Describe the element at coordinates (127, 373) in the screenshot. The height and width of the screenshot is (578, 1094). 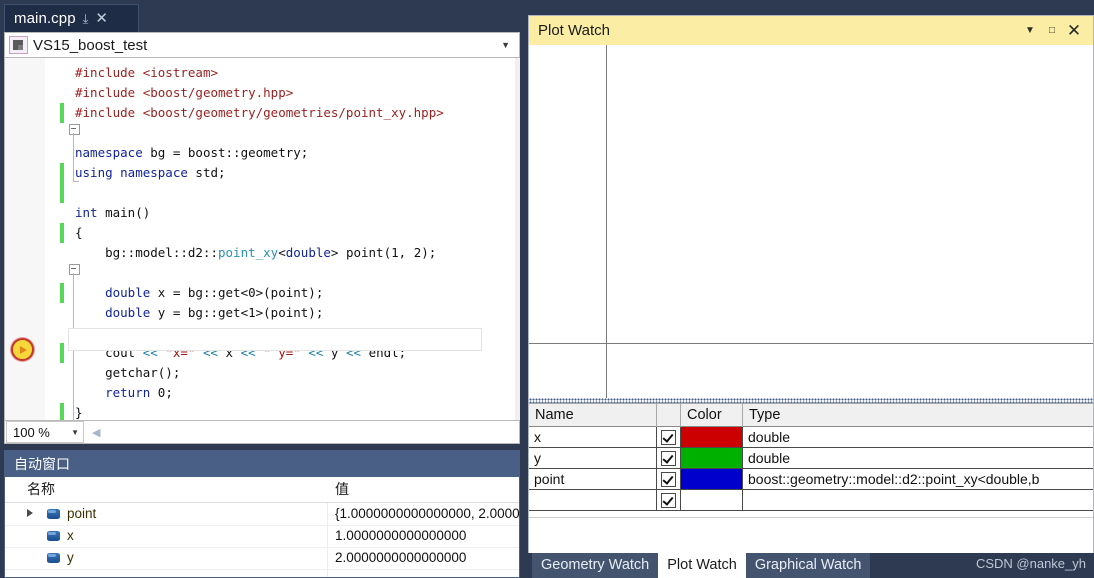
I see `code-line: getchar();` at that location.